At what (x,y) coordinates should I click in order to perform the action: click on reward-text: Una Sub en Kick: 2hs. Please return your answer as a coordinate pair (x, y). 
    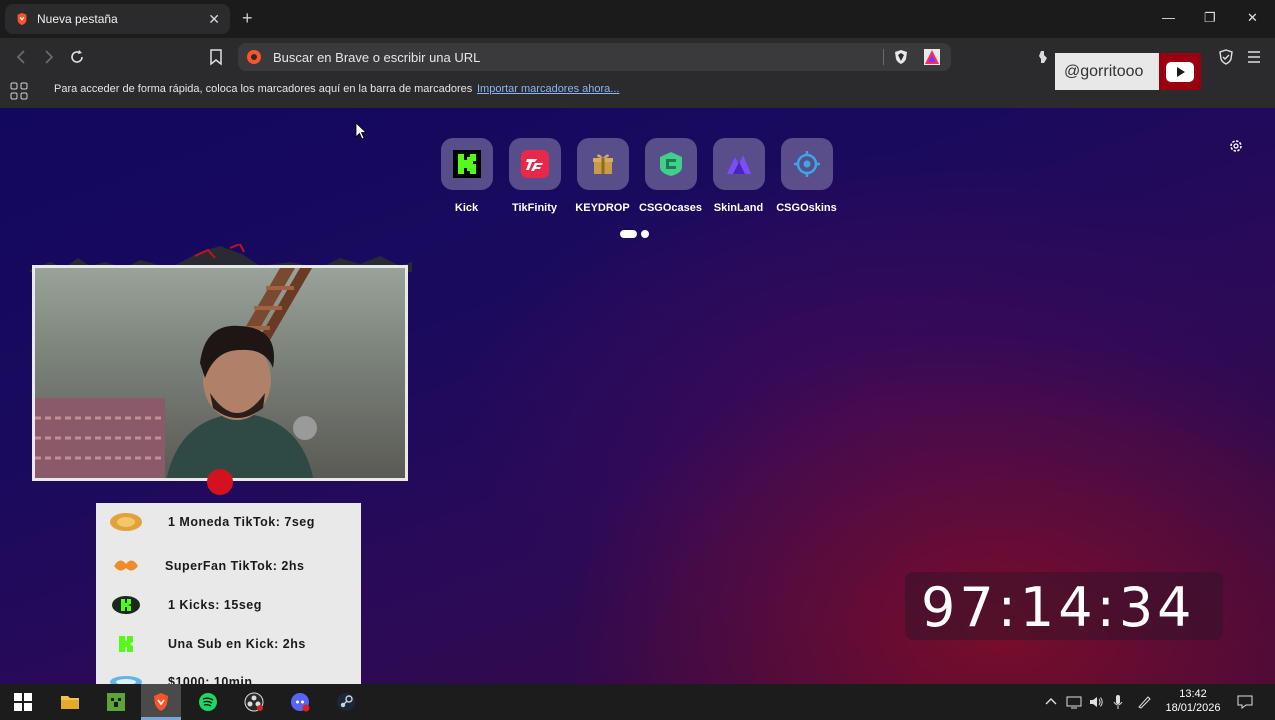
    Looking at the image, I should click on (237, 644).